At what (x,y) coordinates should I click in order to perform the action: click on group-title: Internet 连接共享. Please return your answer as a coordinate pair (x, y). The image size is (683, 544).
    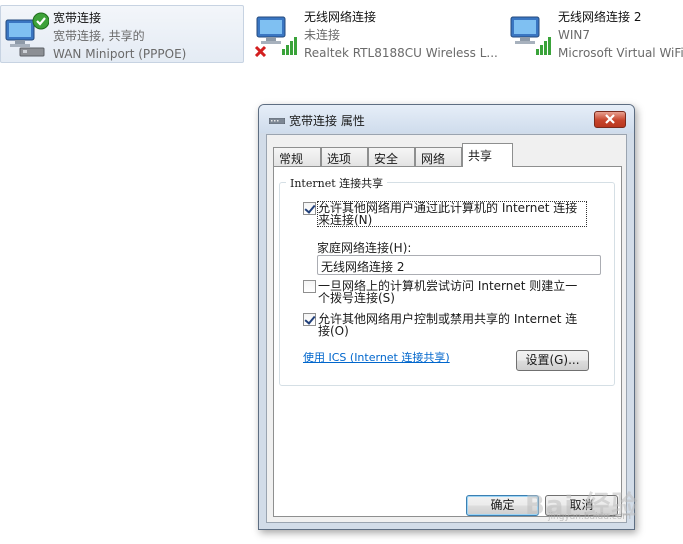
    Looking at the image, I should click on (337, 183).